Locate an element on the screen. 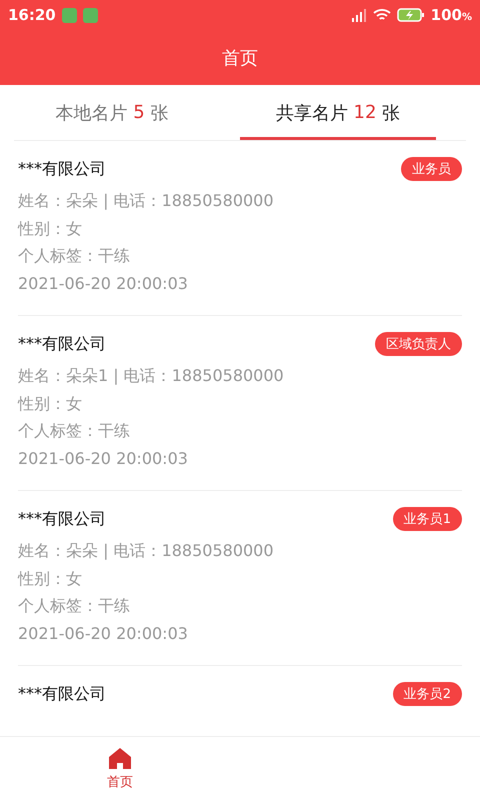  role-badge: 区域负责人 is located at coordinates (418, 344).